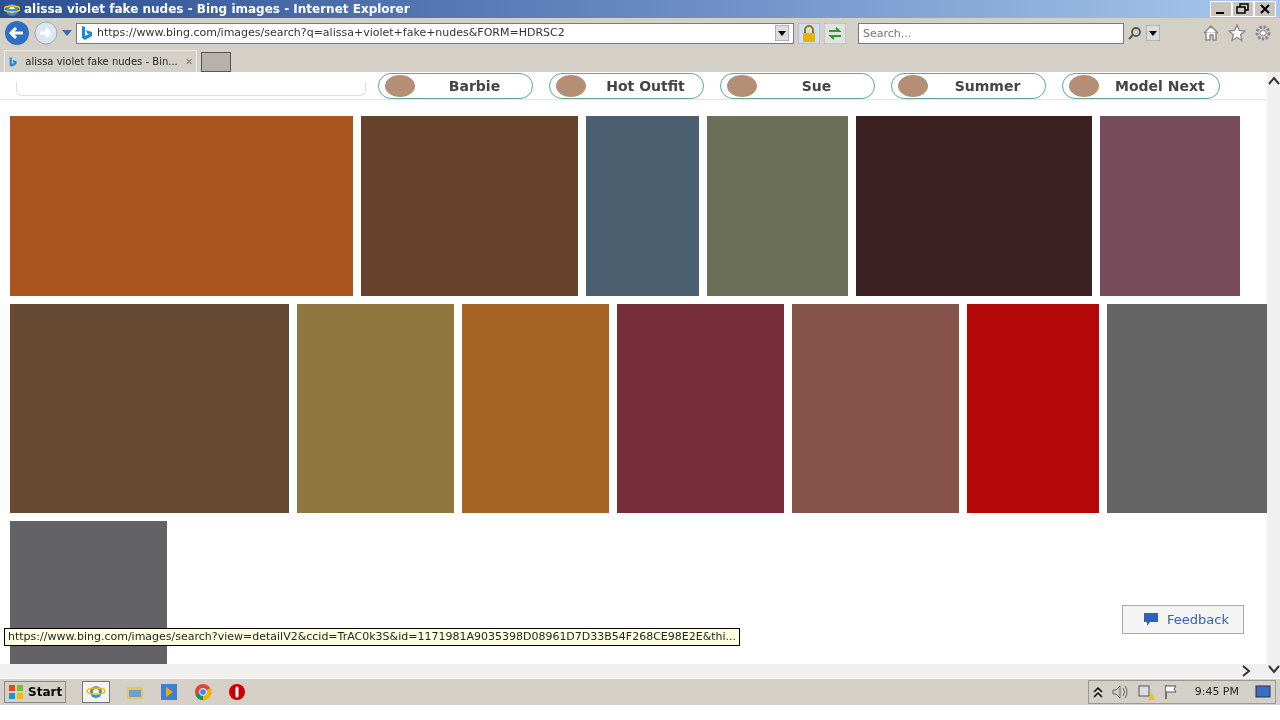 Image resolution: width=1280 pixels, height=720 pixels. Describe the element at coordinates (1273, 81) in the screenshot. I see `scroll-up-icon` at that location.